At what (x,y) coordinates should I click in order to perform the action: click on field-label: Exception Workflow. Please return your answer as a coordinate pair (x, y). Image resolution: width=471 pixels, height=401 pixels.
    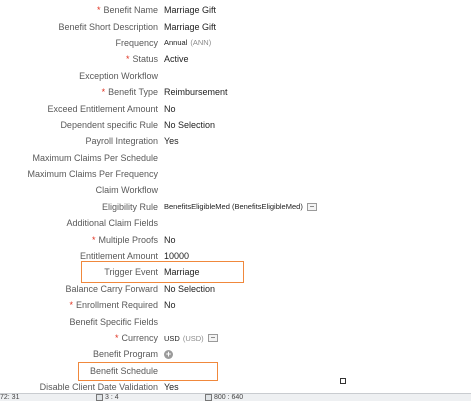
    Looking at the image, I should click on (118, 75).